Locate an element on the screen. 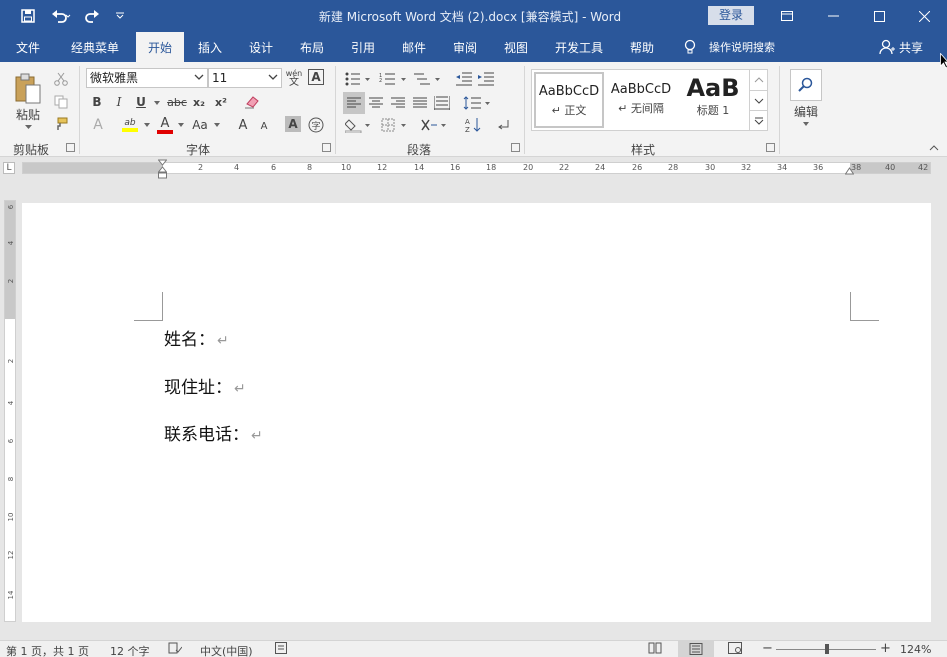  justify-icon is located at coordinates (420, 103).